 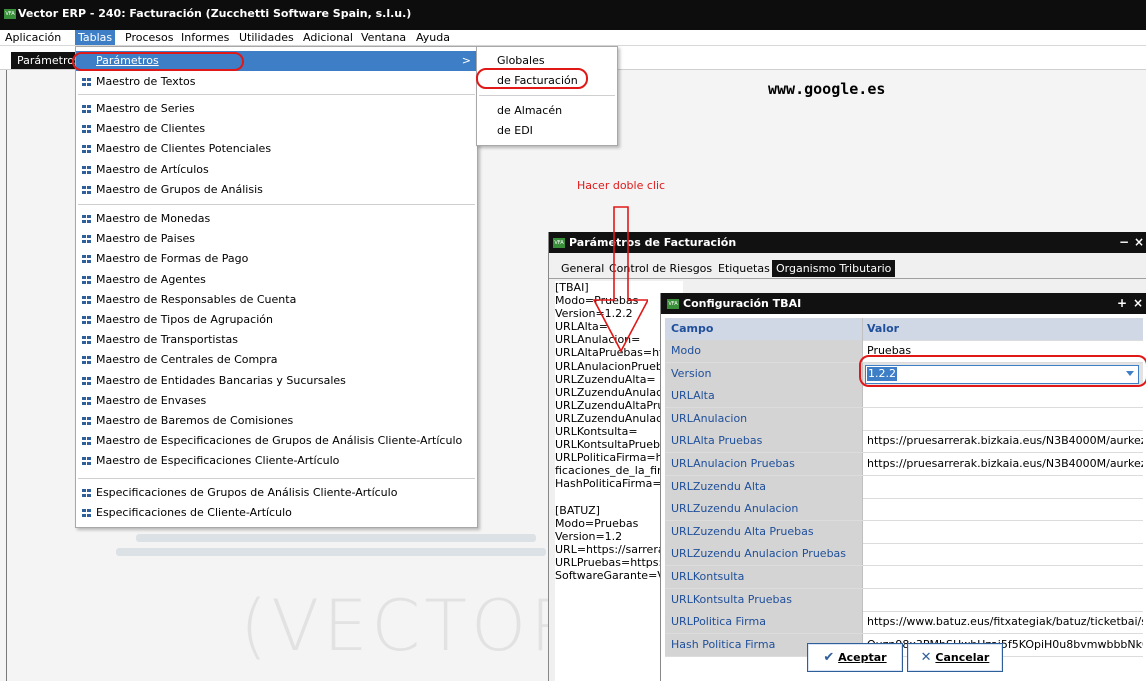 I want to click on menu-item-maestro-de-tipos-de-agrupacion: Maestro de Tipos de Agrupación, so click(x=276, y=320).